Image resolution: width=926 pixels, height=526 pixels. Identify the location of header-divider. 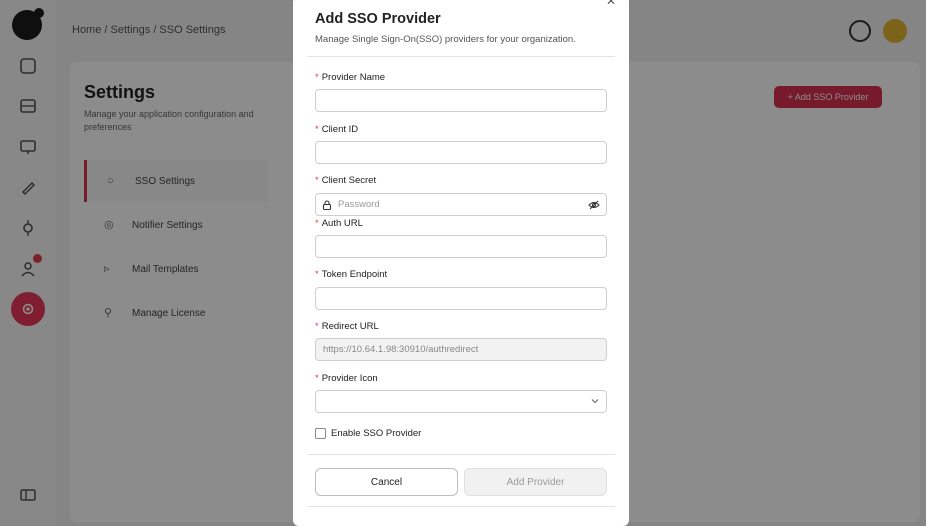
(461, 56).